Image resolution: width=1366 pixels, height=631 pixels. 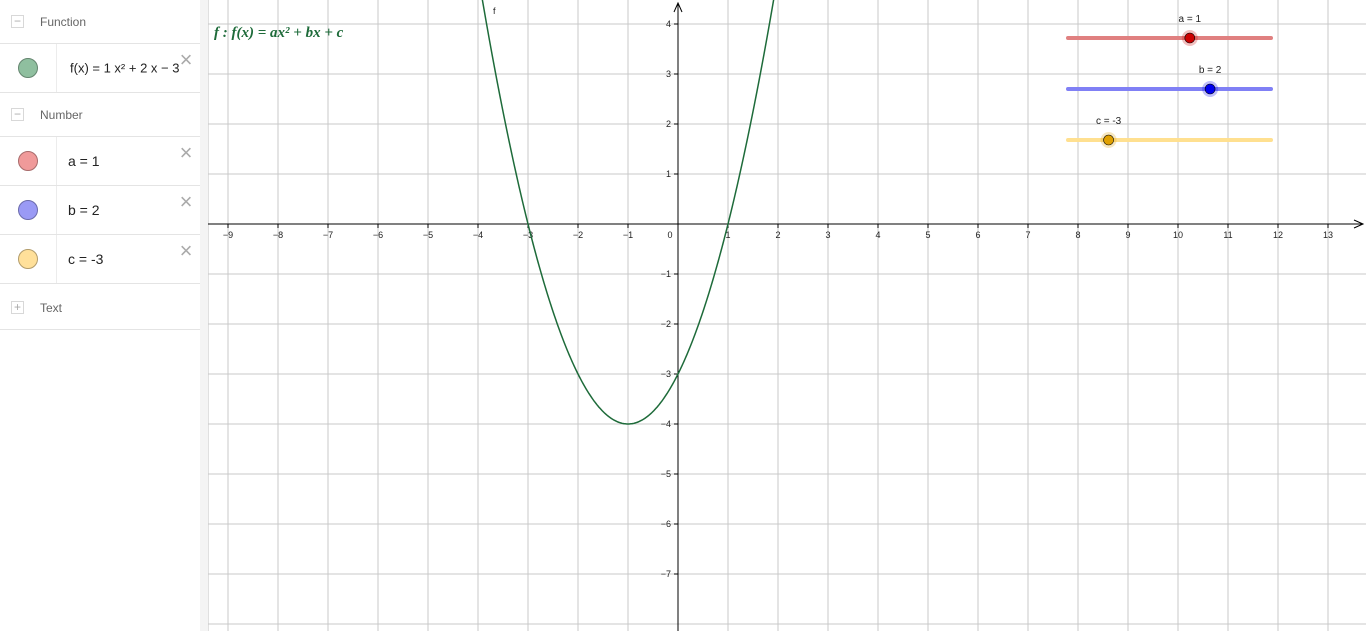 What do you see at coordinates (668, 74) in the screenshot?
I see `y-tick-label: 3` at bounding box center [668, 74].